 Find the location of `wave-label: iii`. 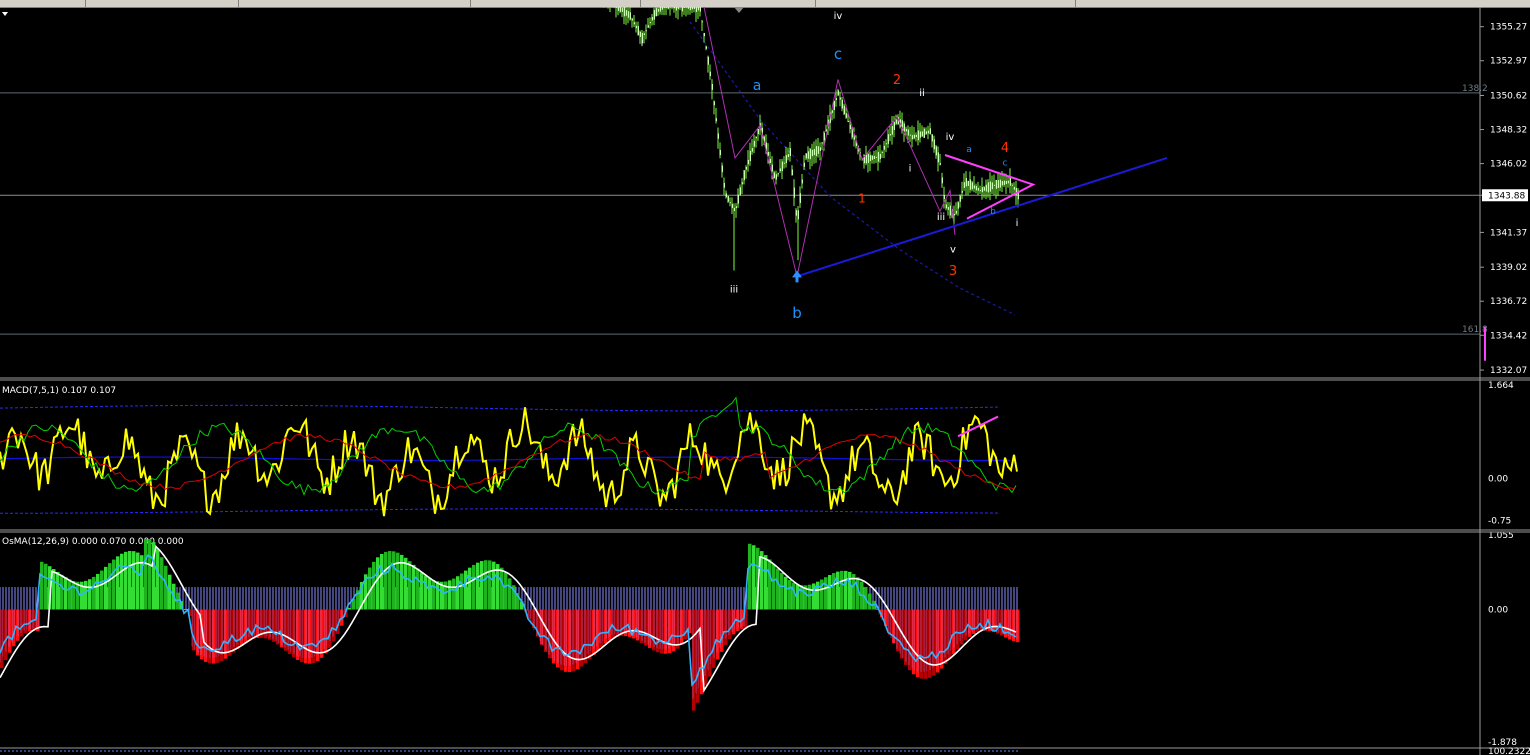

wave-label: iii is located at coordinates (941, 217).